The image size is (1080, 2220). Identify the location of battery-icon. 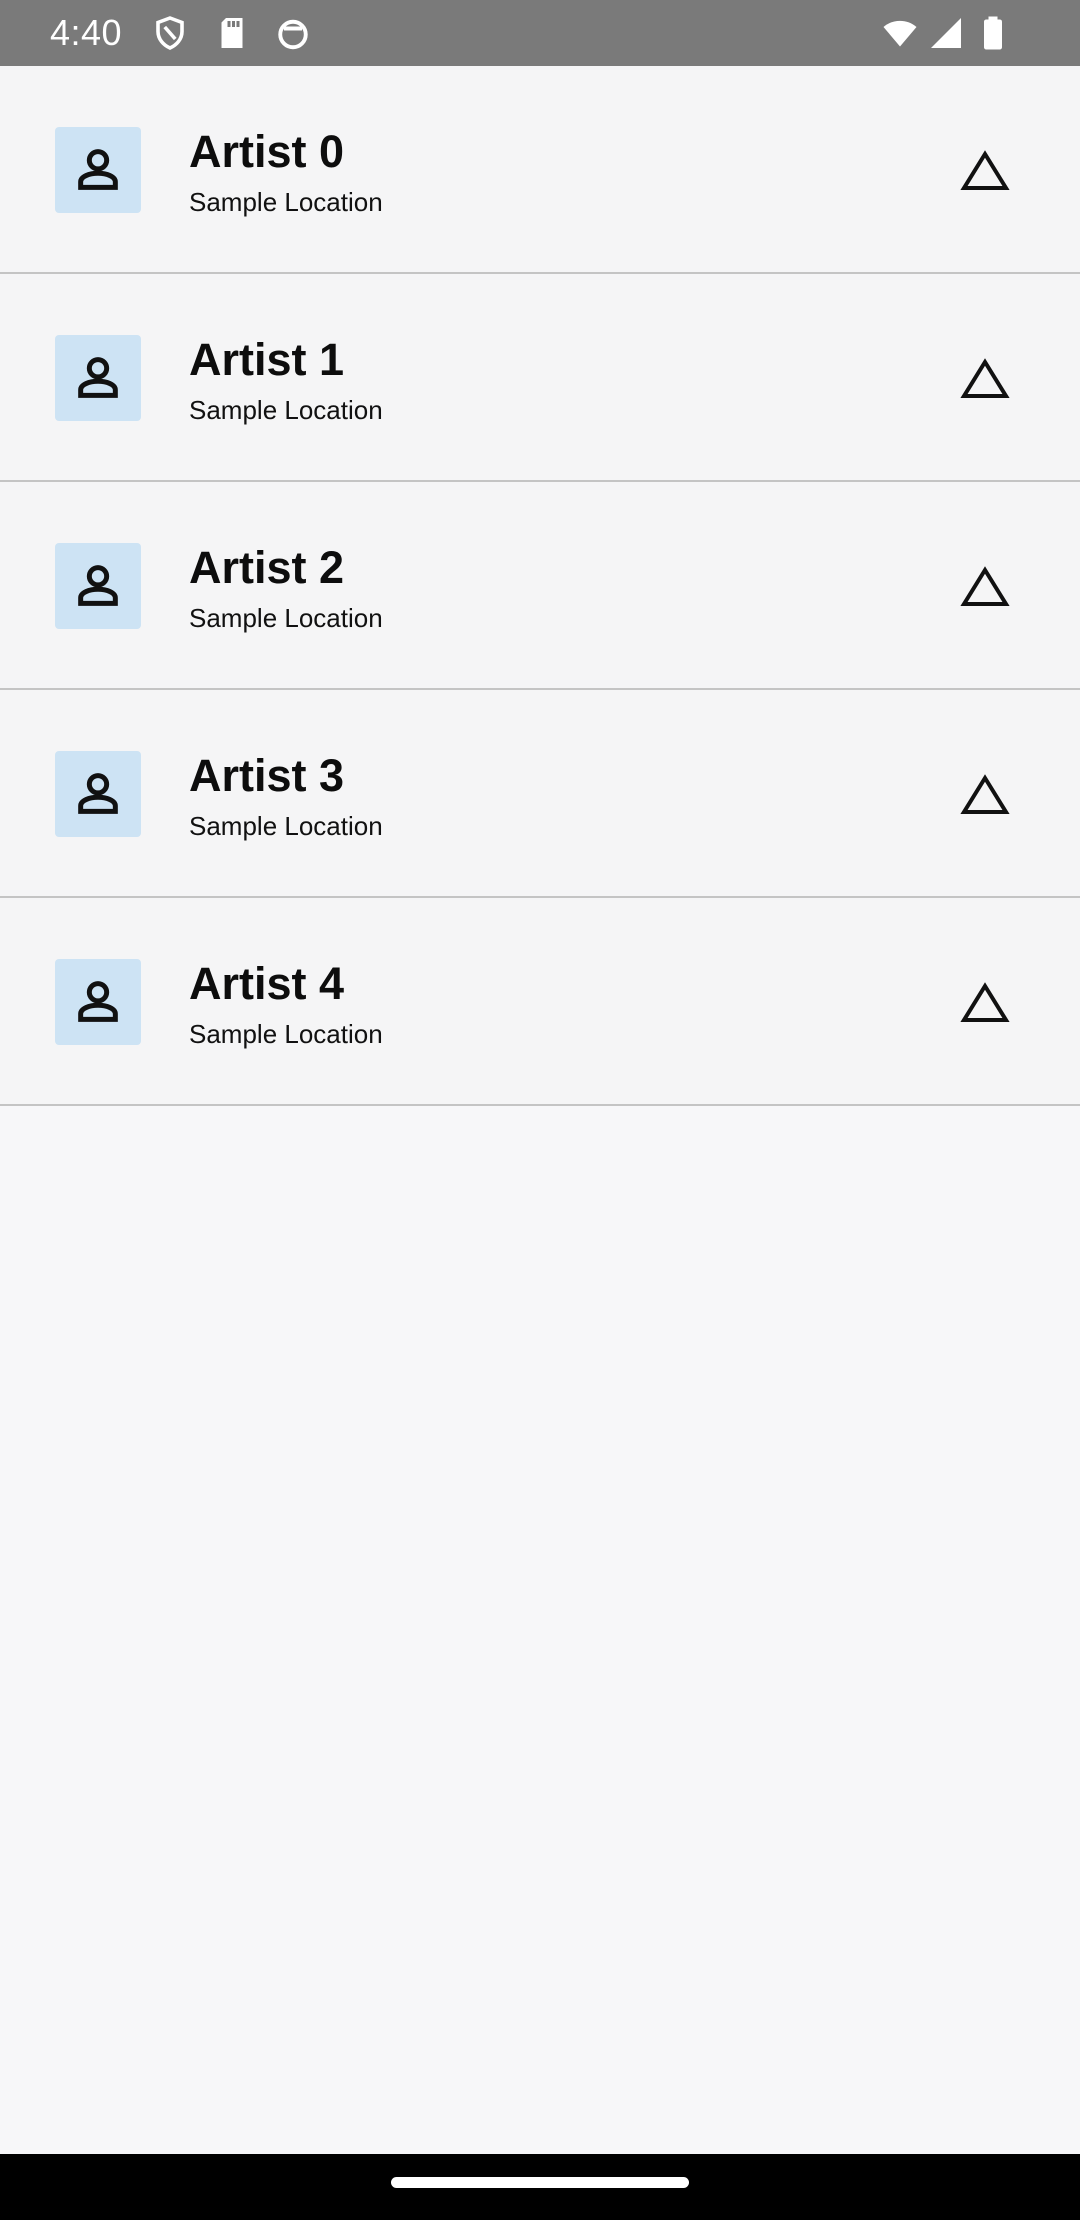
(993, 33).